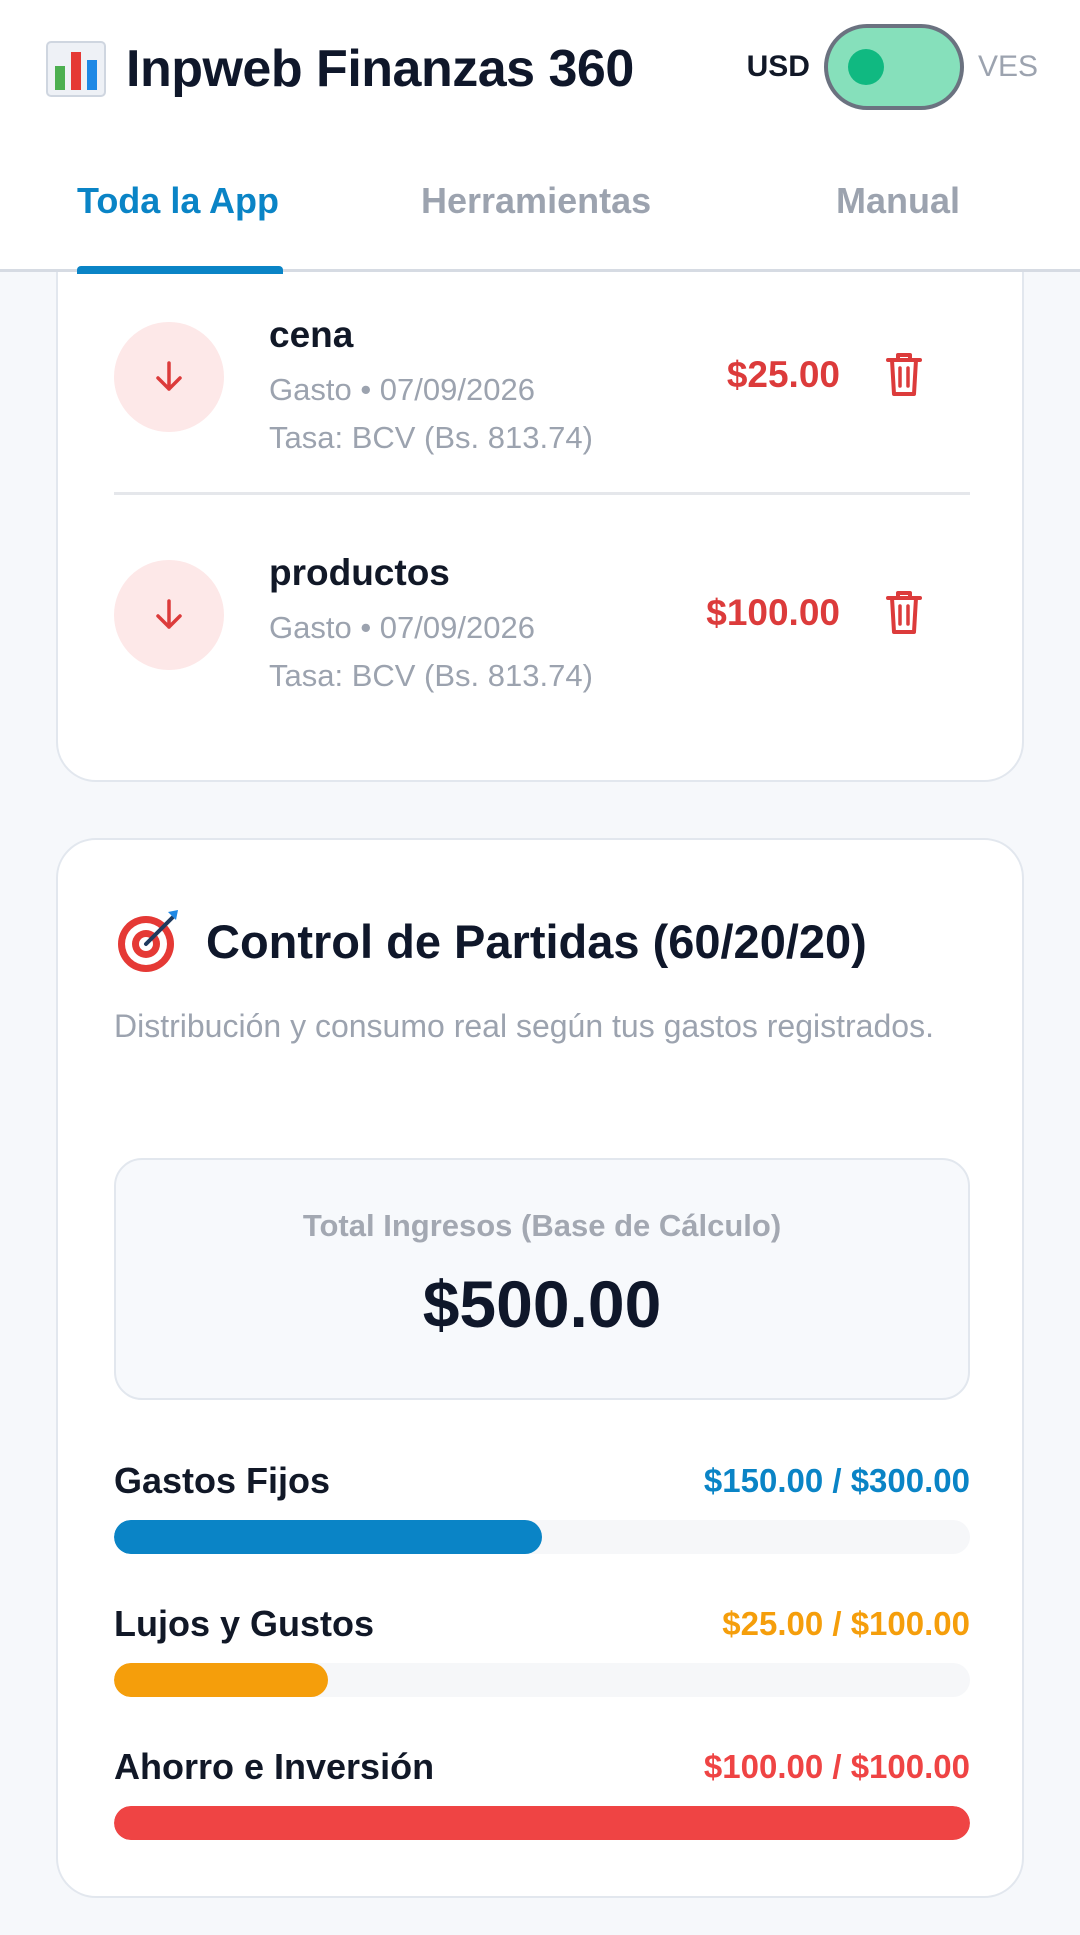  I want to click on budget-item-label: Lujos y Gustos, so click(244, 1623).